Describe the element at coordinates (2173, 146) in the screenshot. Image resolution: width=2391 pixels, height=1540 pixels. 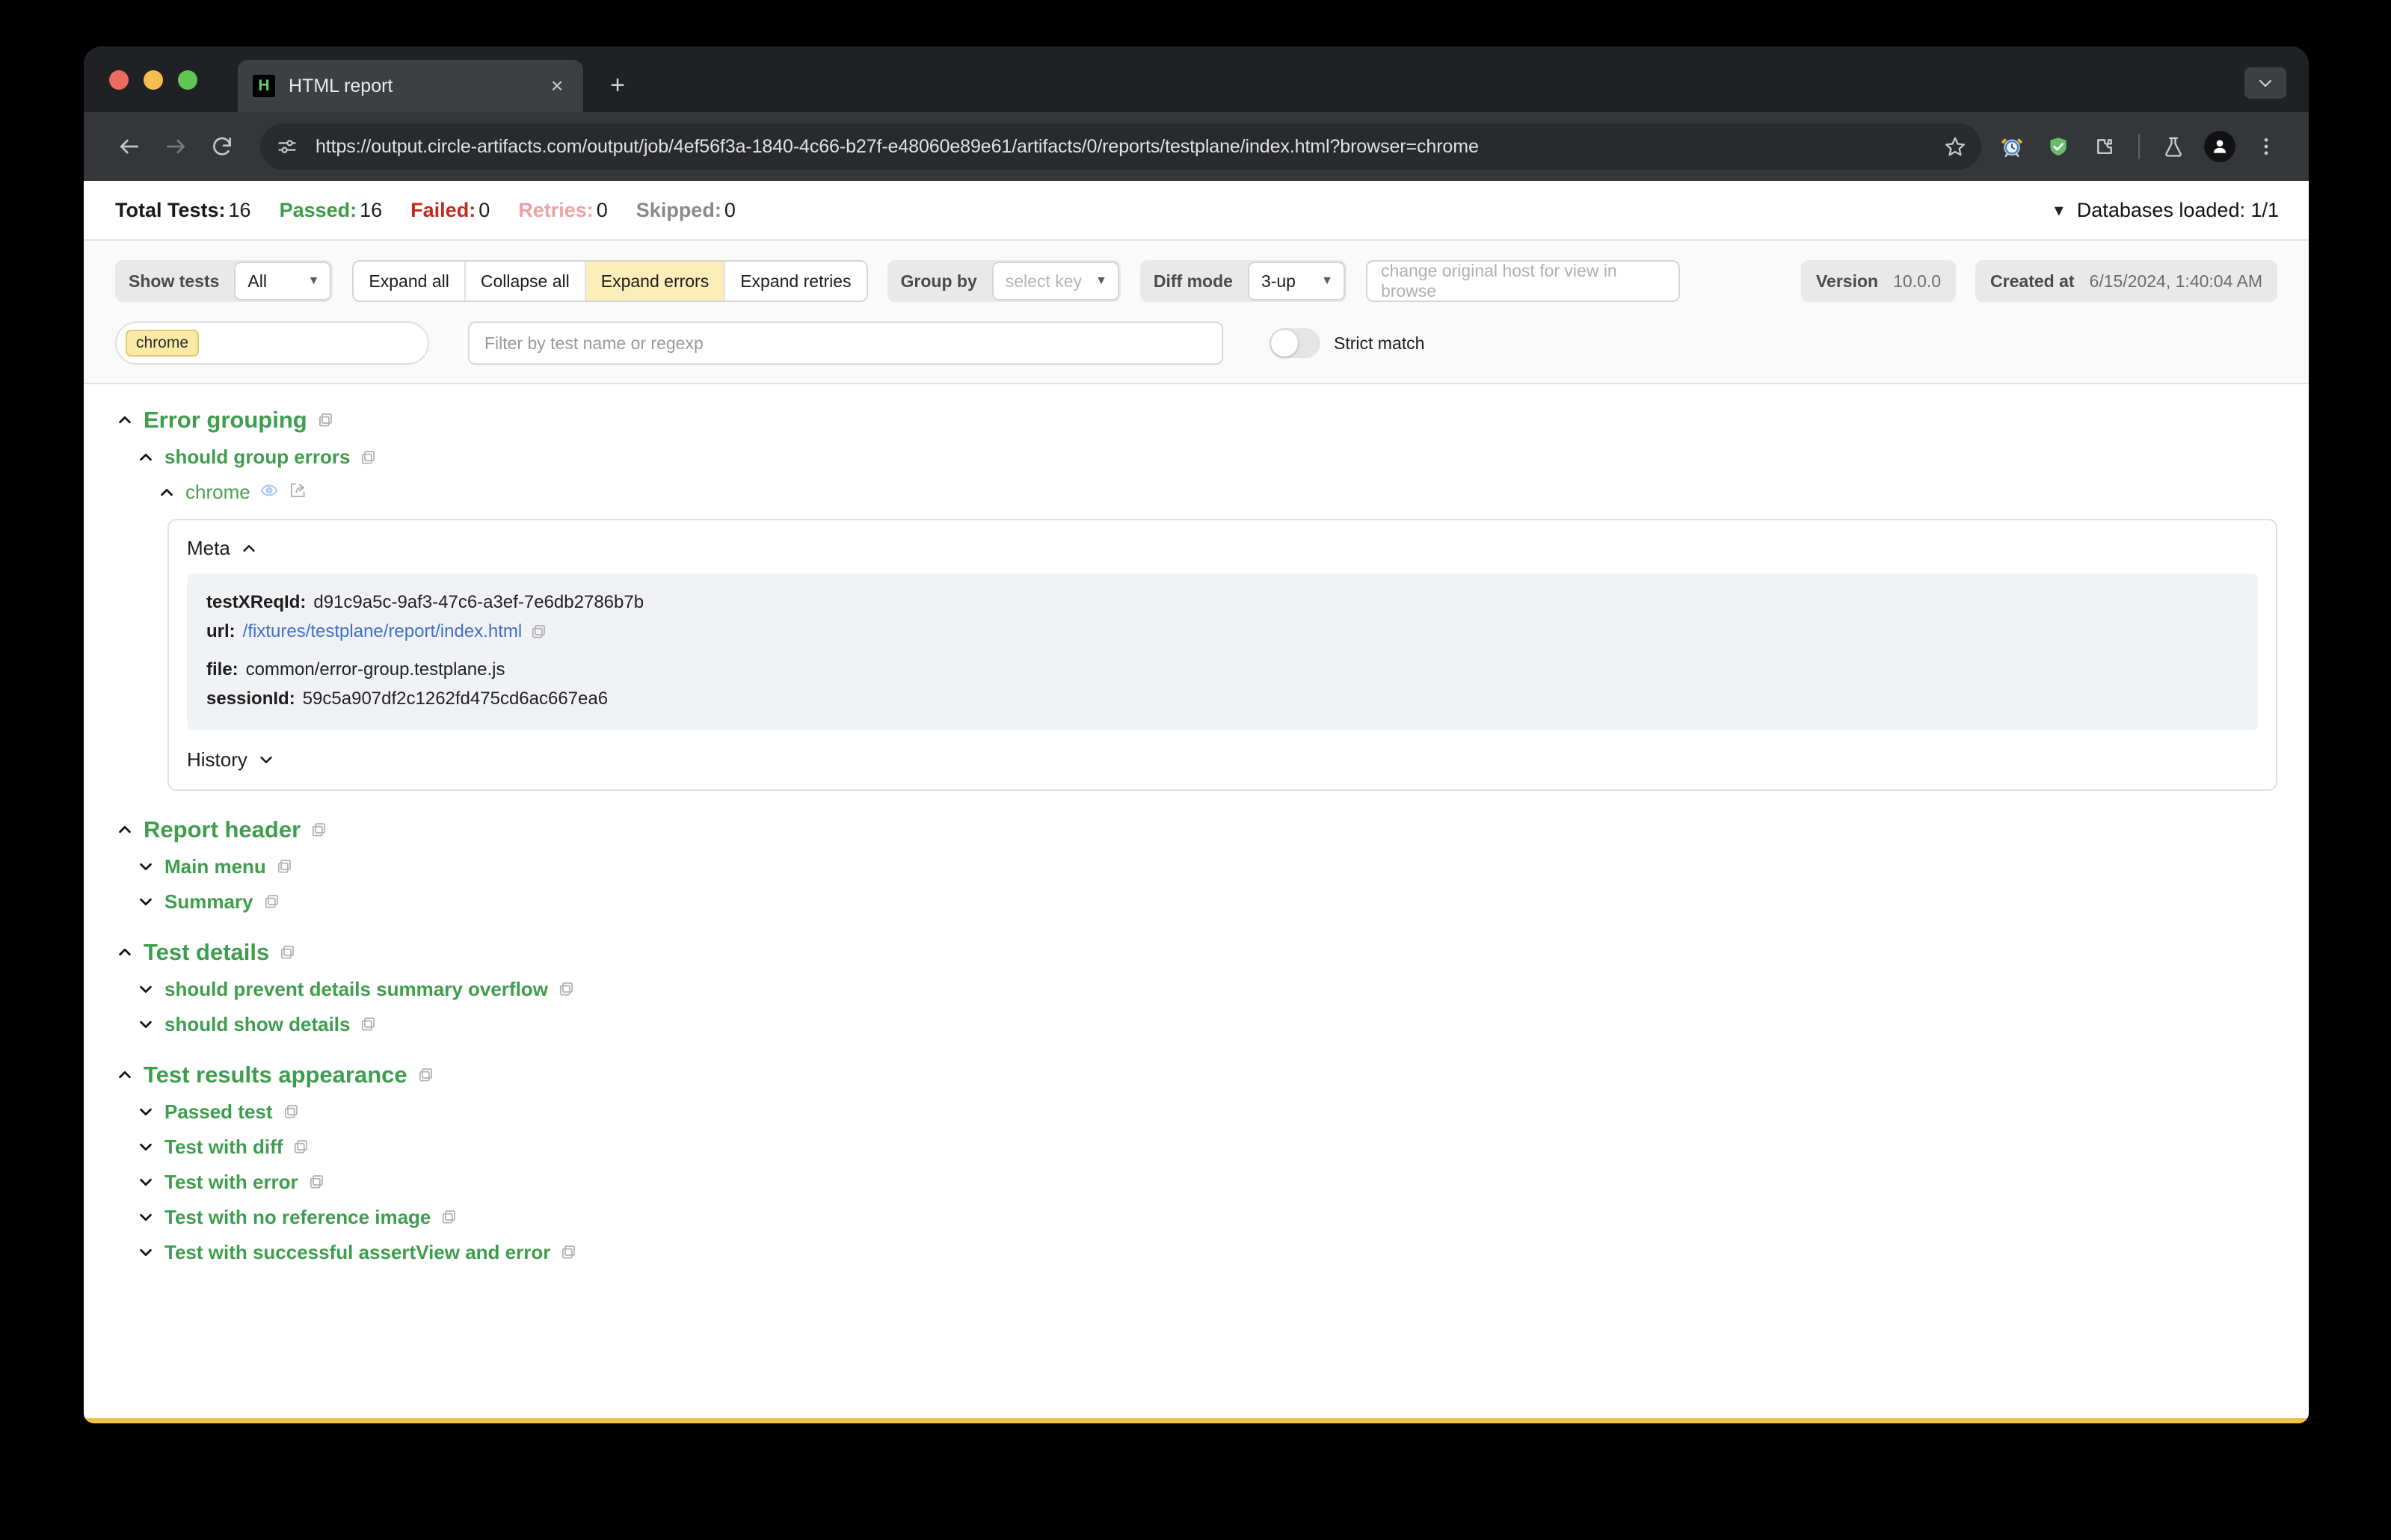
I see `labs-button` at that location.